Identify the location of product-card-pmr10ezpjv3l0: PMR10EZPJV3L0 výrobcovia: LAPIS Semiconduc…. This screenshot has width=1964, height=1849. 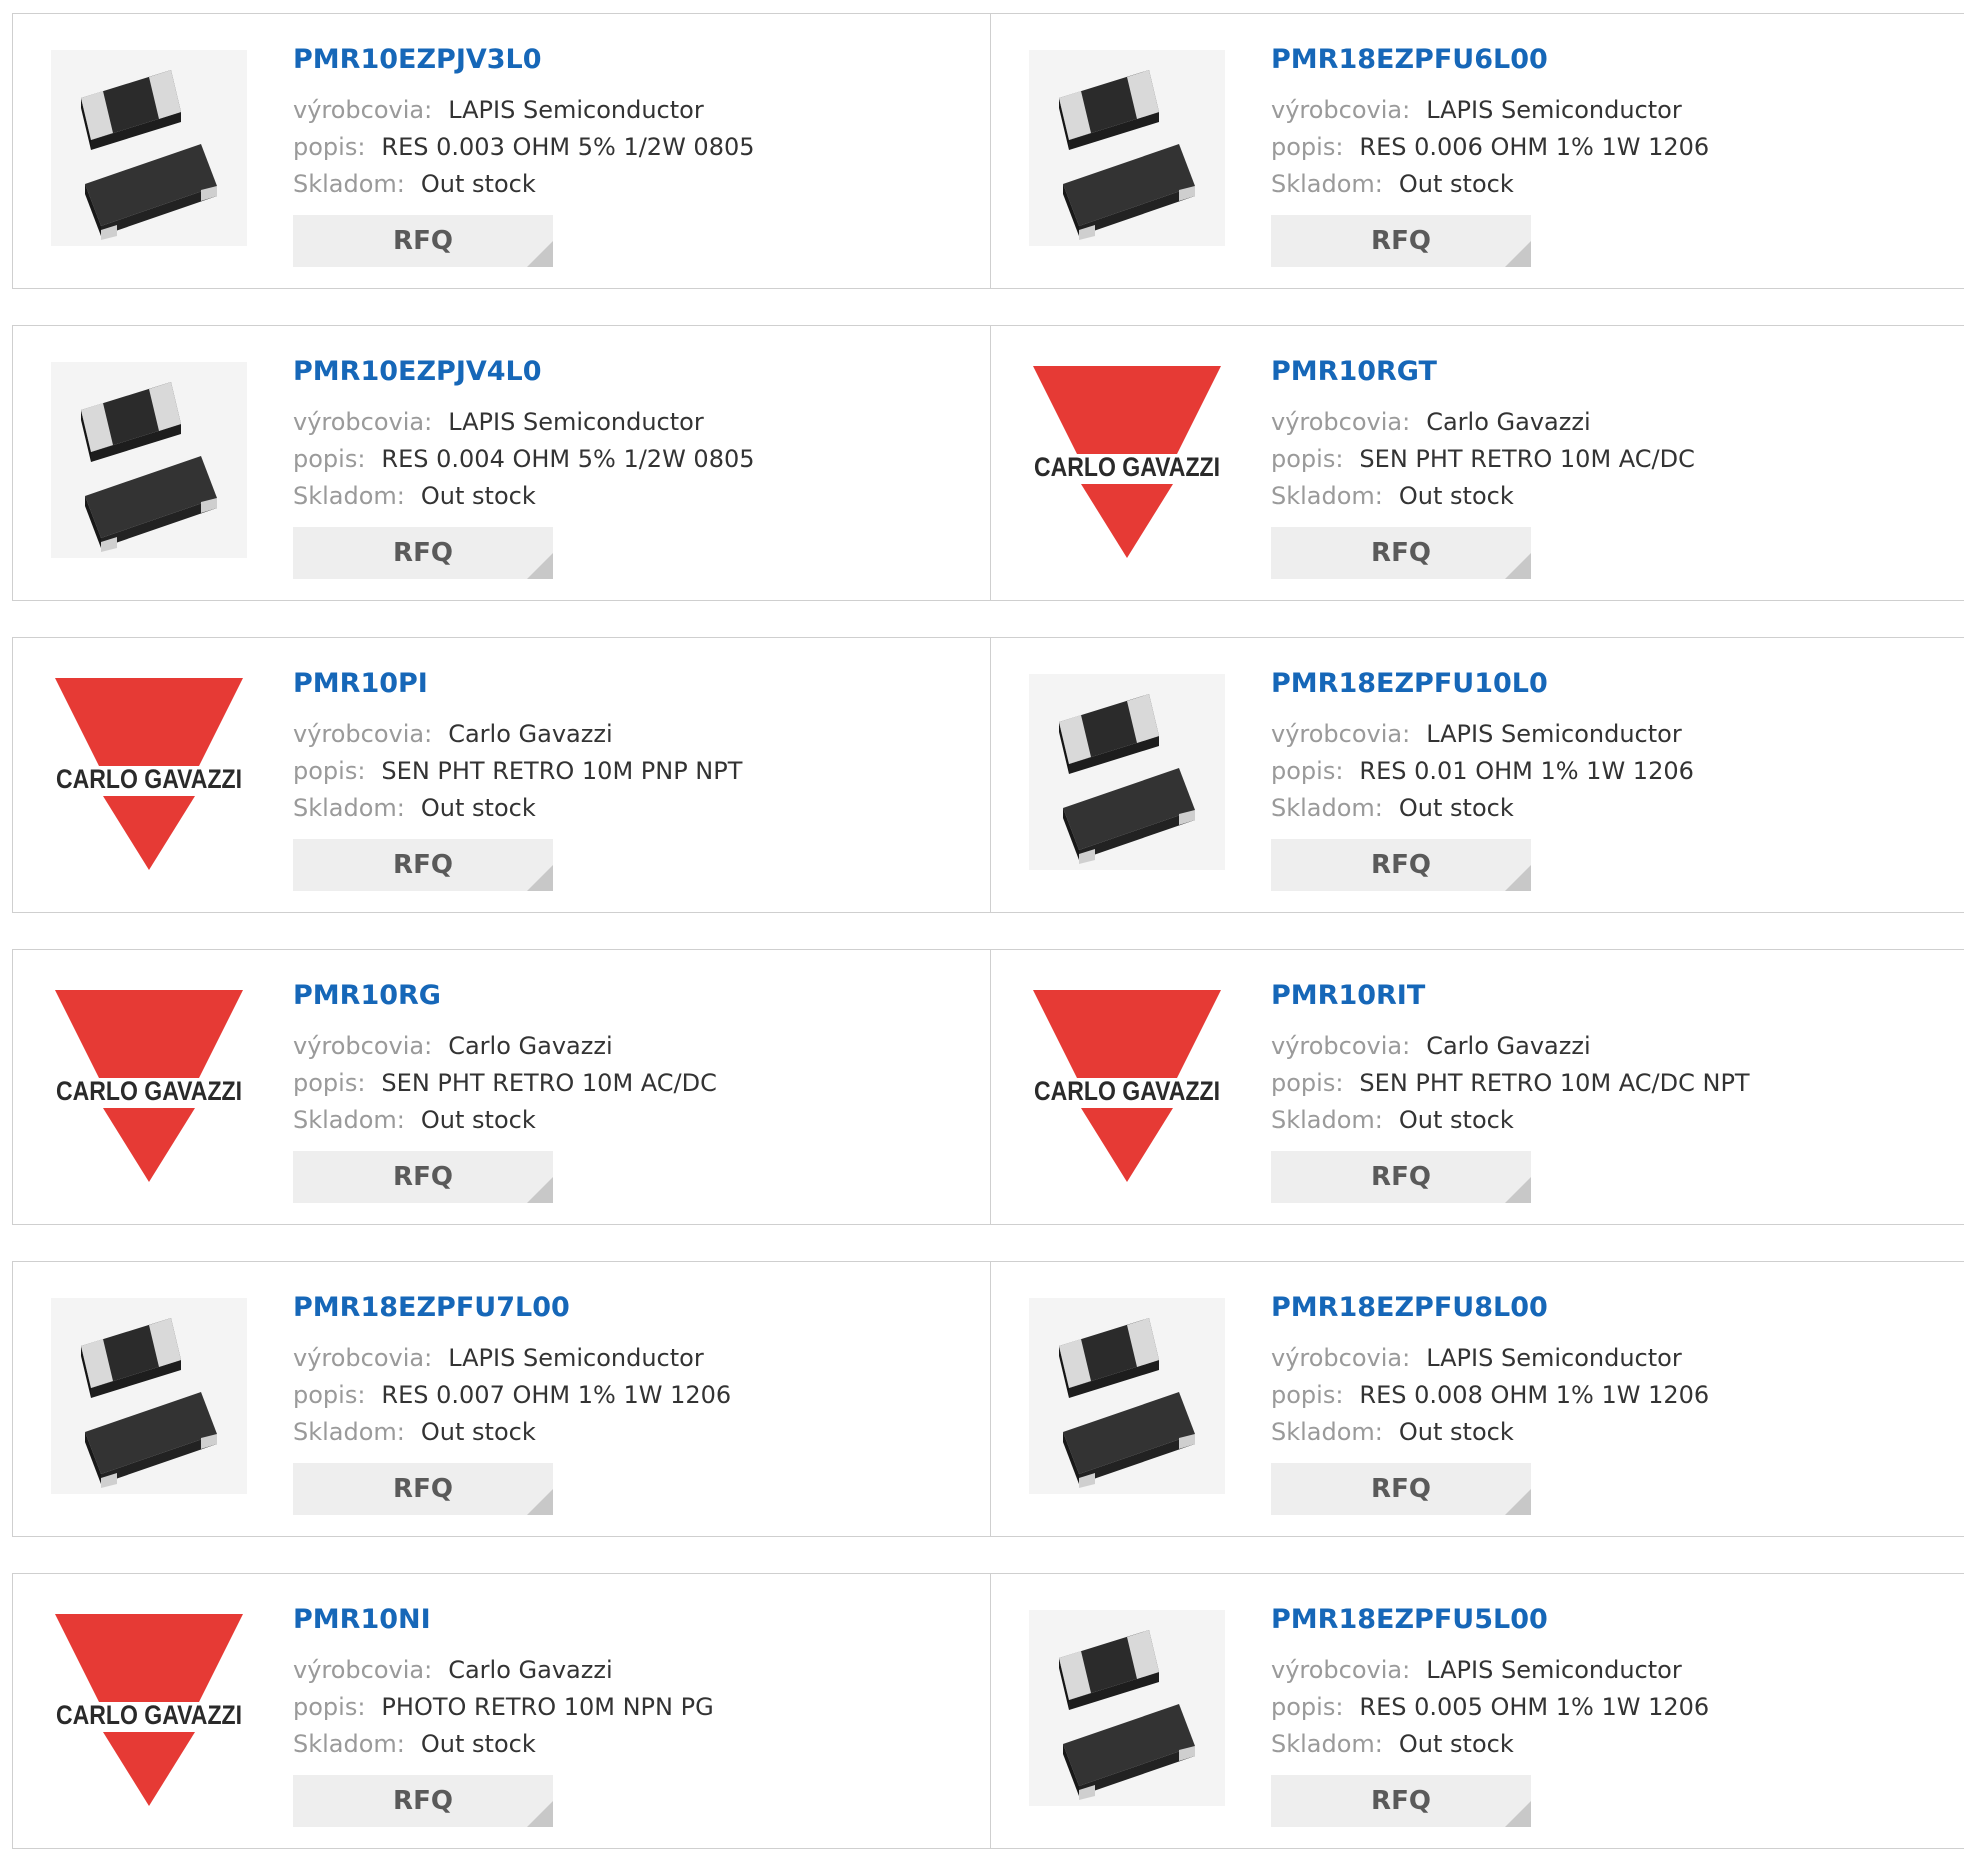
(501, 151).